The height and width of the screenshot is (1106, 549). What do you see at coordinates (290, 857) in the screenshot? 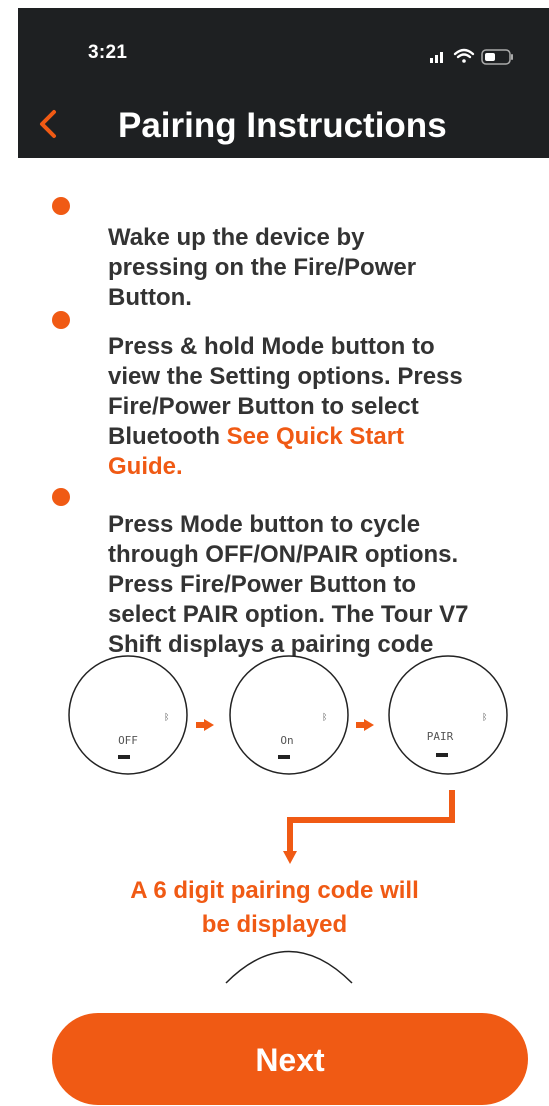
I see `arrow-down-icon` at bounding box center [290, 857].